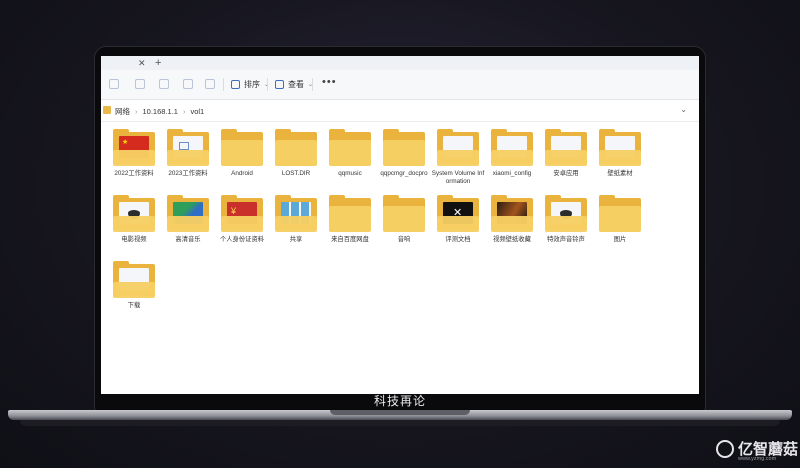 This screenshot has height=468, width=800. What do you see at coordinates (399, 401) in the screenshot?
I see `video-caption: 科技再论` at bounding box center [399, 401].